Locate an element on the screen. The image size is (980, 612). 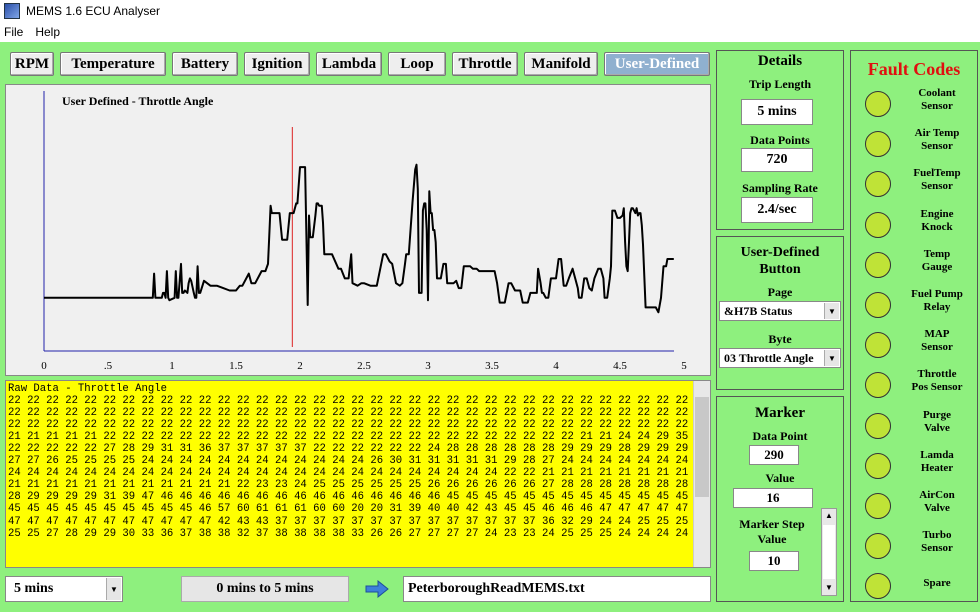
fault-code-item: AirCon Valve is located at coordinates (915, 509).